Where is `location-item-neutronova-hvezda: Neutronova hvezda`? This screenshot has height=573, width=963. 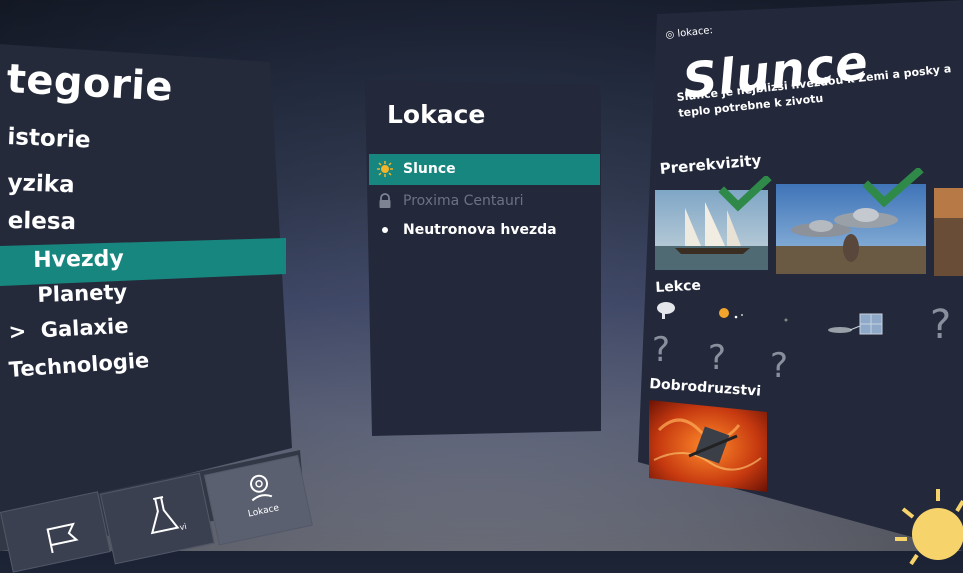 location-item-neutronova-hvezda: Neutronova hvezda is located at coordinates (467, 230).